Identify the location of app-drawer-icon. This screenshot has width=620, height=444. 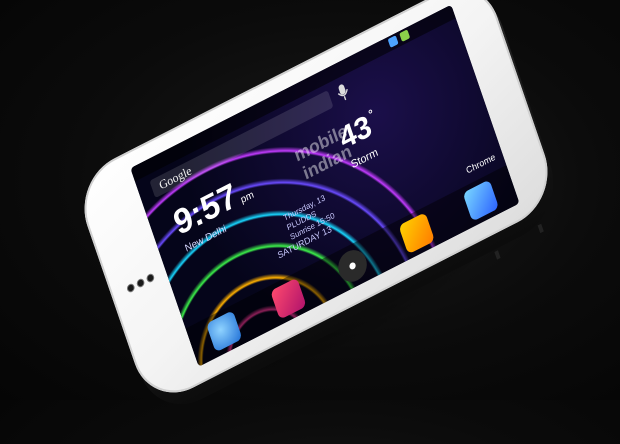
(352, 266).